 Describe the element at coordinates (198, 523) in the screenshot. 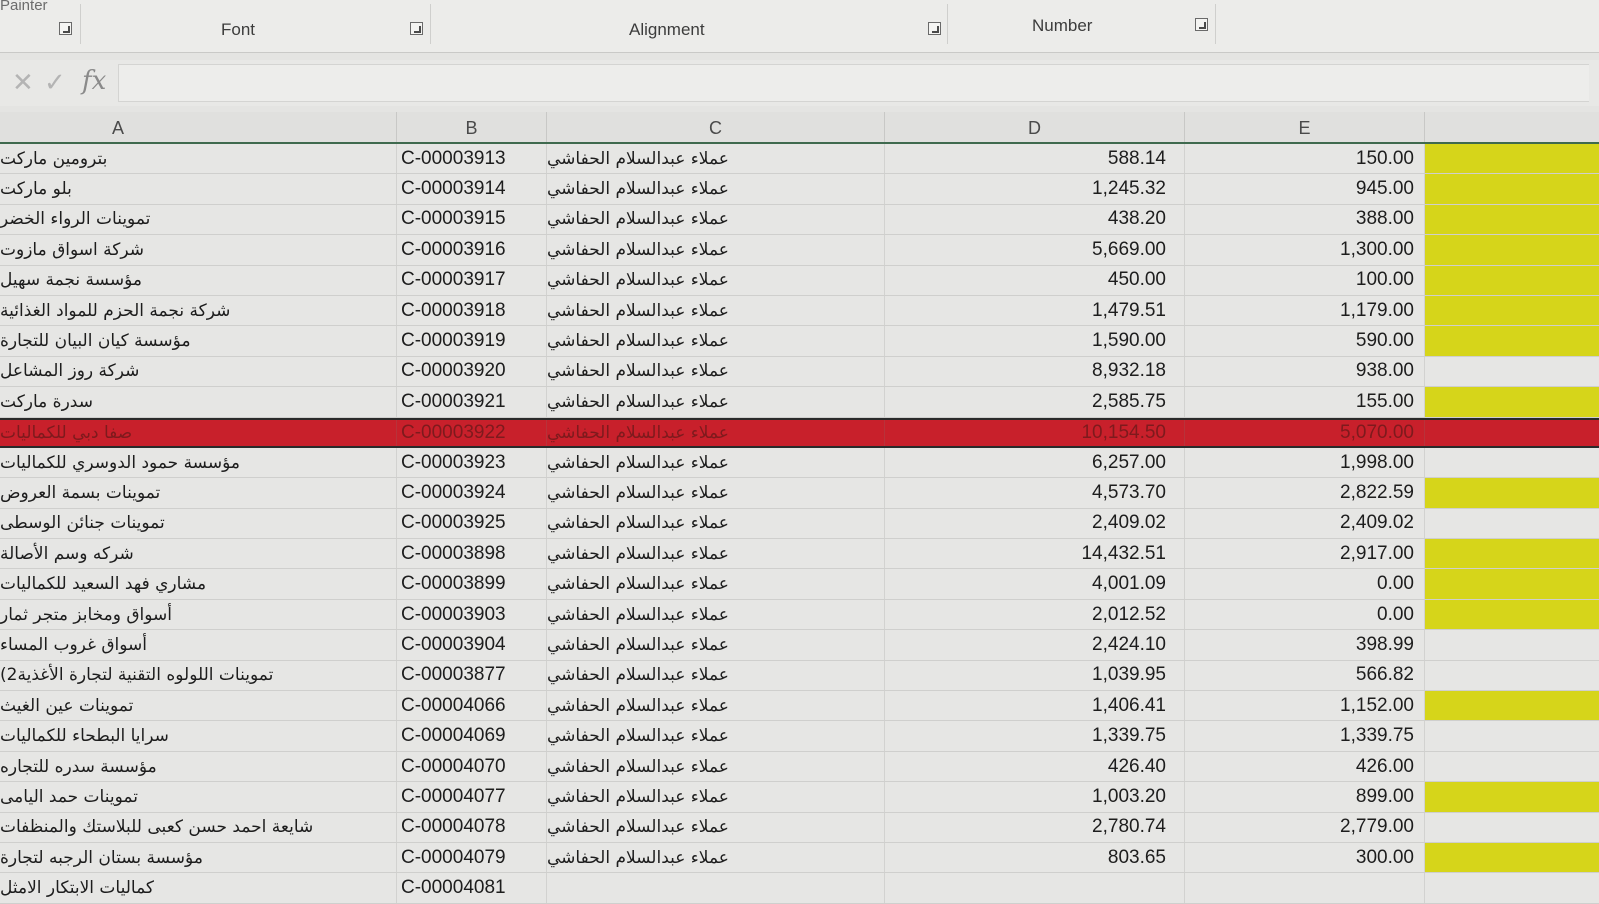

I see `cell-customer-name: تموينات جنائن الوسطى` at that location.